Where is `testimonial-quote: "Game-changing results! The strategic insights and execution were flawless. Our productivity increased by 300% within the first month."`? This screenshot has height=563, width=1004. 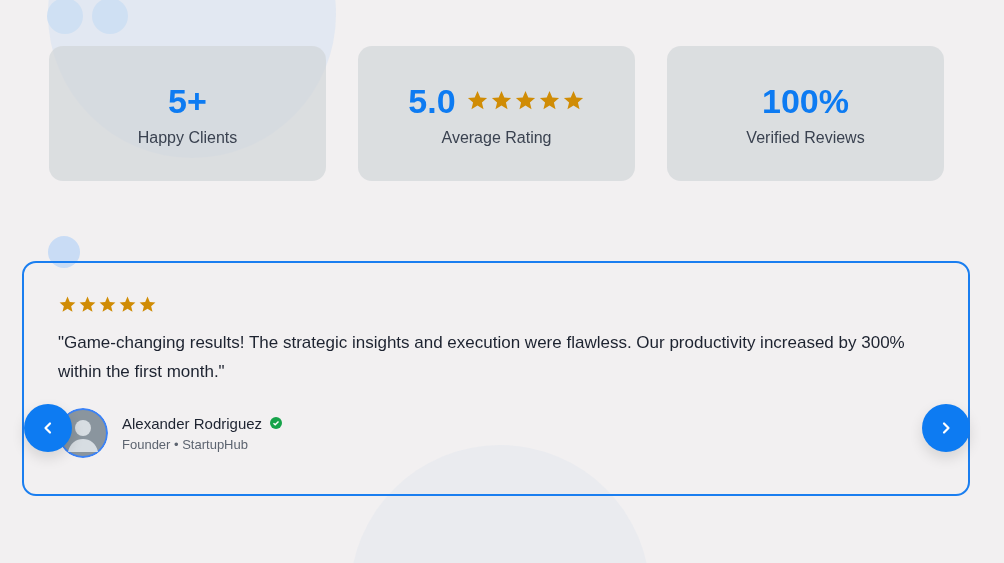 testimonial-quote: "Game-changing results! The strategic insights and execution were flawless. Our productivity increased by 300% within the first month." is located at coordinates (482, 357).